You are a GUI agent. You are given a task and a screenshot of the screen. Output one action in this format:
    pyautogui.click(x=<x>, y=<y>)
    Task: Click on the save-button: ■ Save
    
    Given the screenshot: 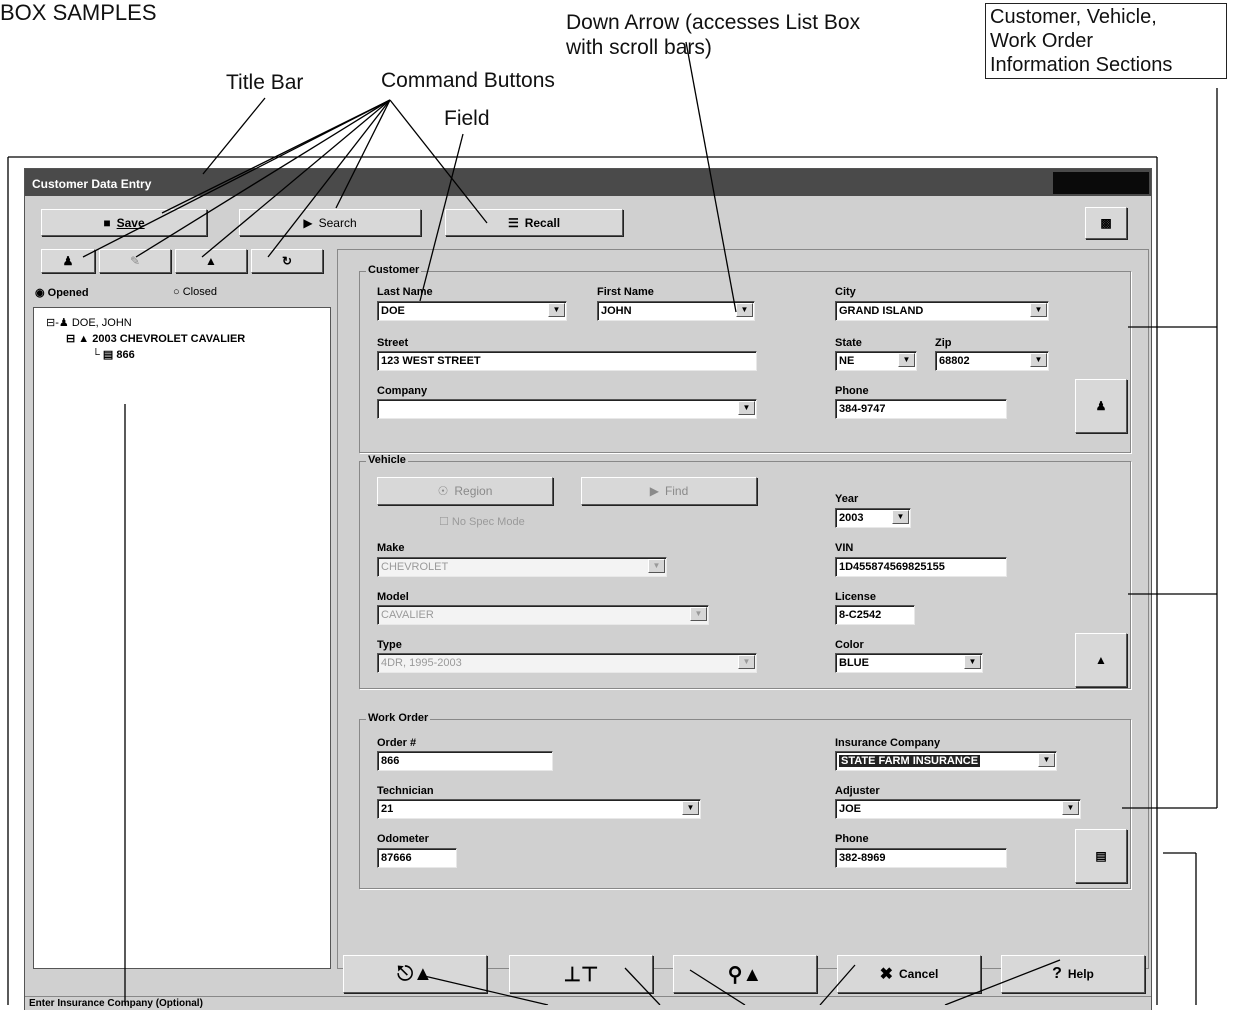 What is the action you would take?
    pyautogui.click(x=124, y=222)
    